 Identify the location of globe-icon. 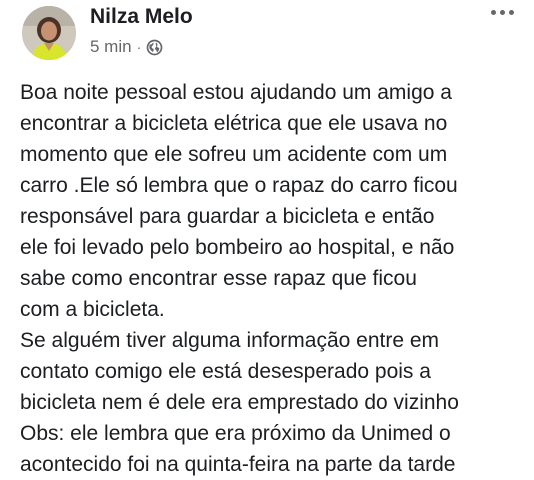
(154, 47).